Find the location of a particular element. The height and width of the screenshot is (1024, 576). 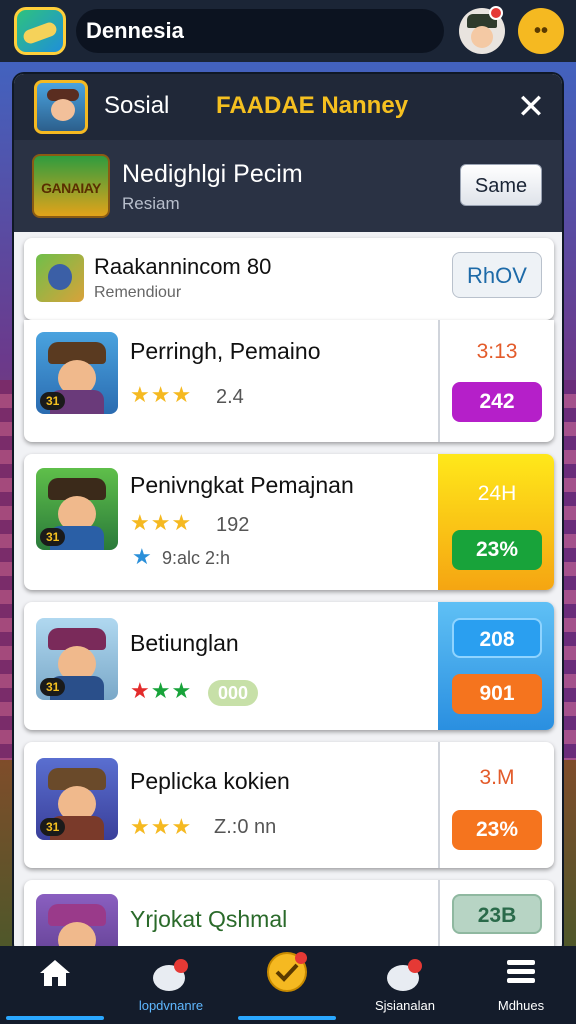

nav-label: lopdvnanre is located at coordinates (171, 1005).